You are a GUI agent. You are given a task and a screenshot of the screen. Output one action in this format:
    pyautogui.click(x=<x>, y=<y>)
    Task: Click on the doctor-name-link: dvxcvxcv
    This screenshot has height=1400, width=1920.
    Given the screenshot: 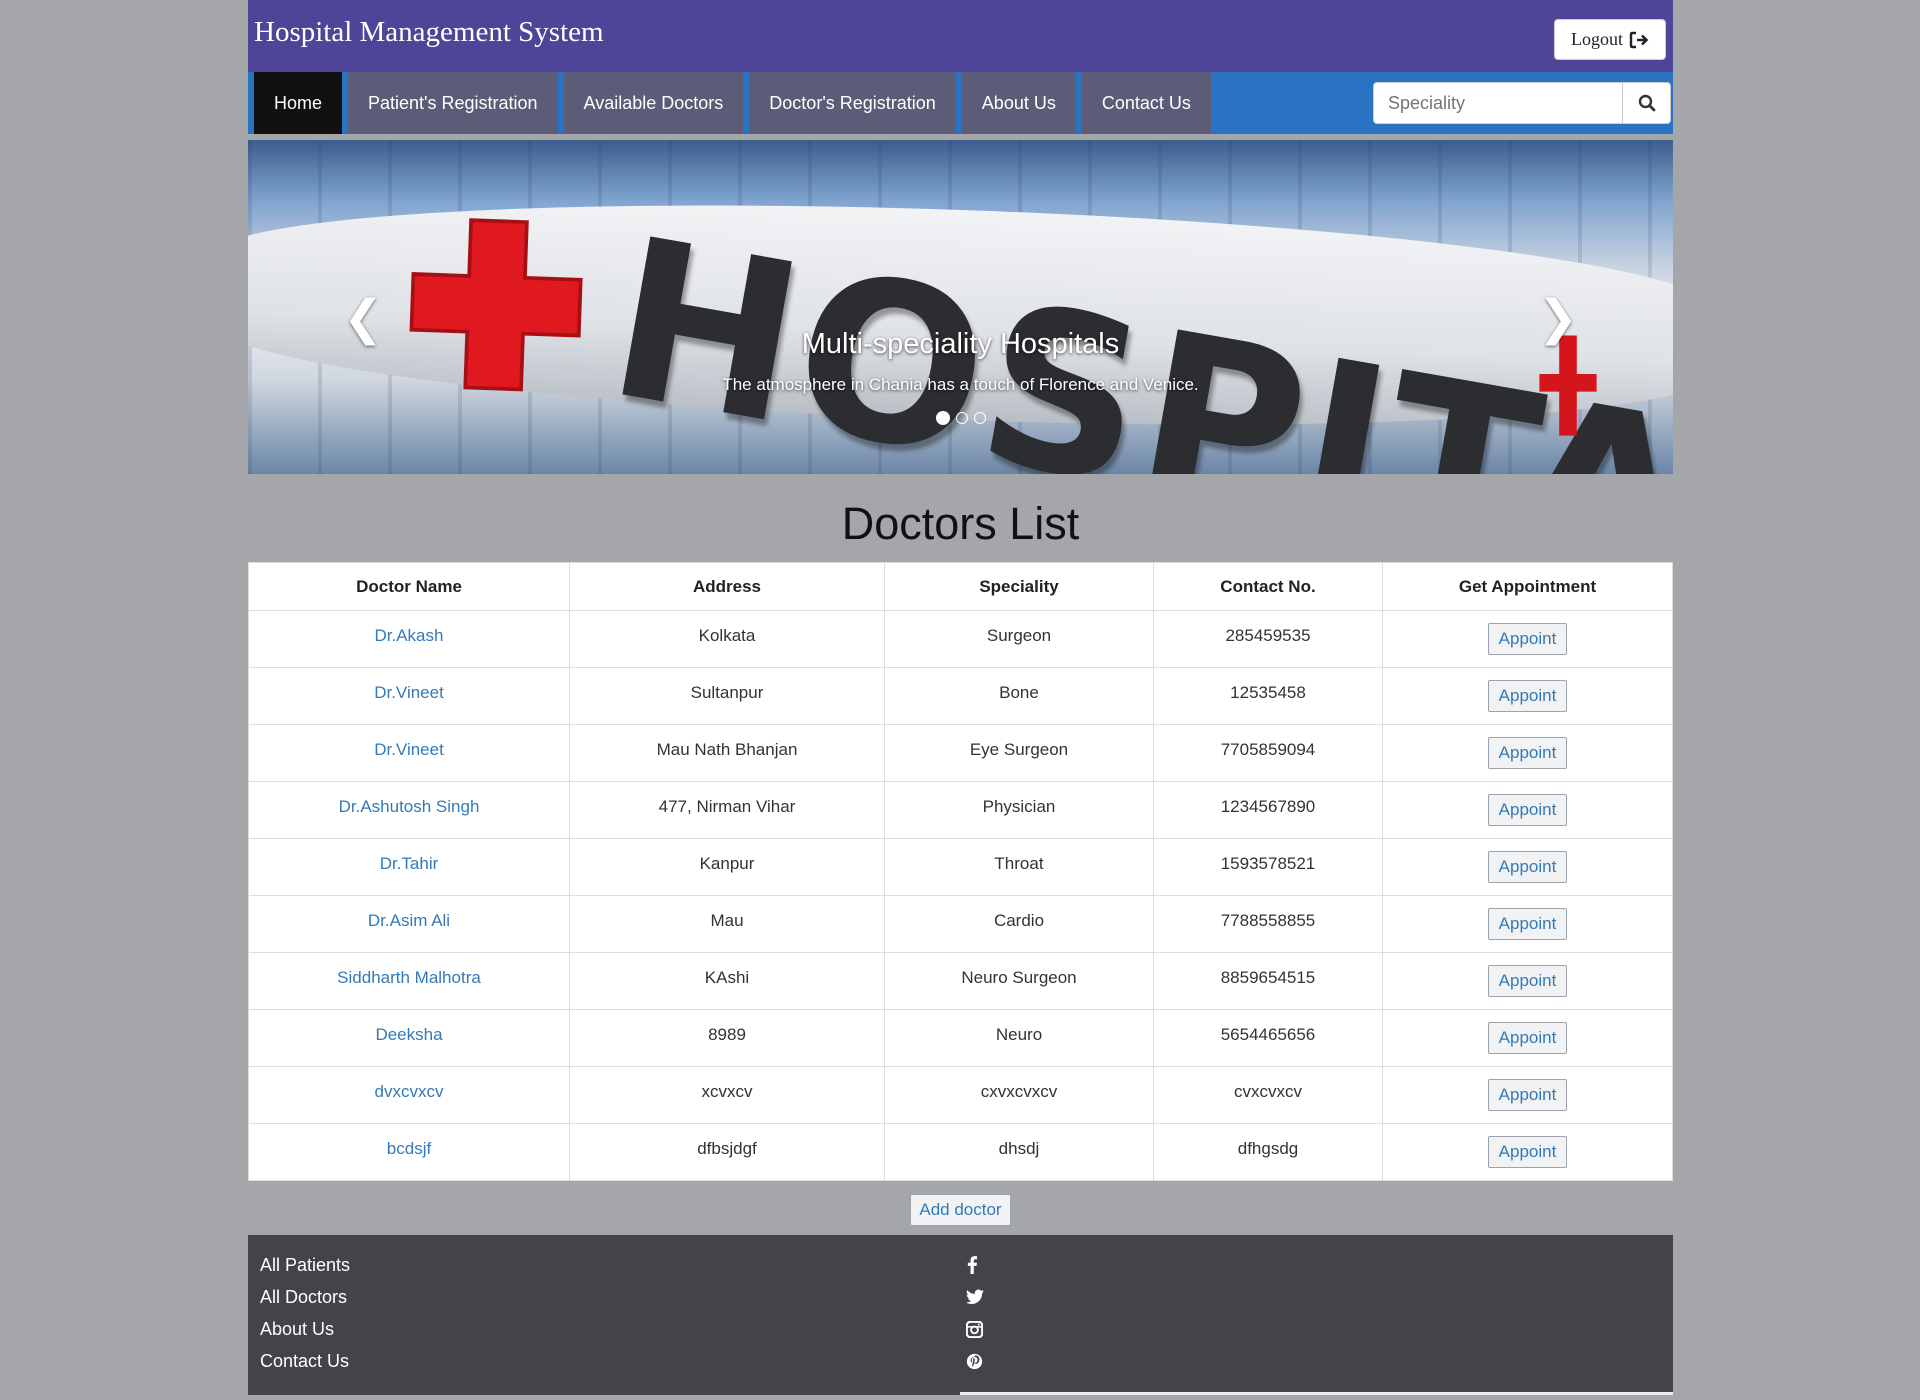 What is the action you would take?
    pyautogui.click(x=409, y=1095)
    